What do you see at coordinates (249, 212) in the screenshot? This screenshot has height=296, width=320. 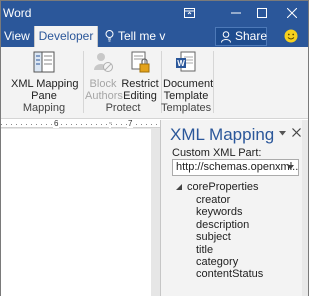 I see `tree-item-keywords: keywords` at bounding box center [249, 212].